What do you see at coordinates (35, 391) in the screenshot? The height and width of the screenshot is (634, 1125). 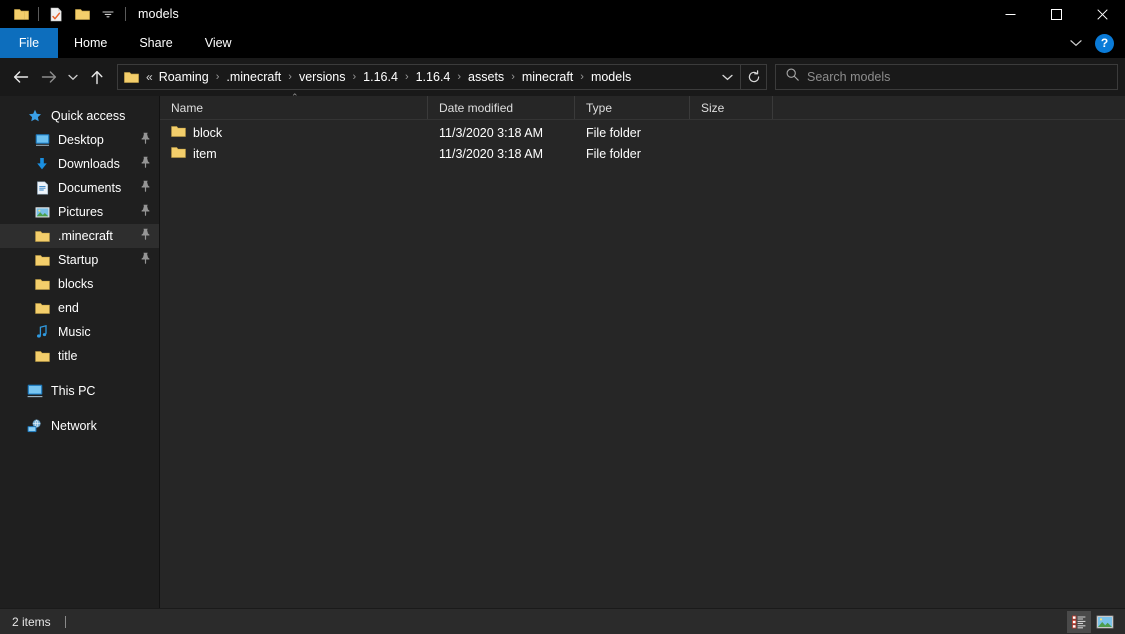 I see `this-pc-icon` at bounding box center [35, 391].